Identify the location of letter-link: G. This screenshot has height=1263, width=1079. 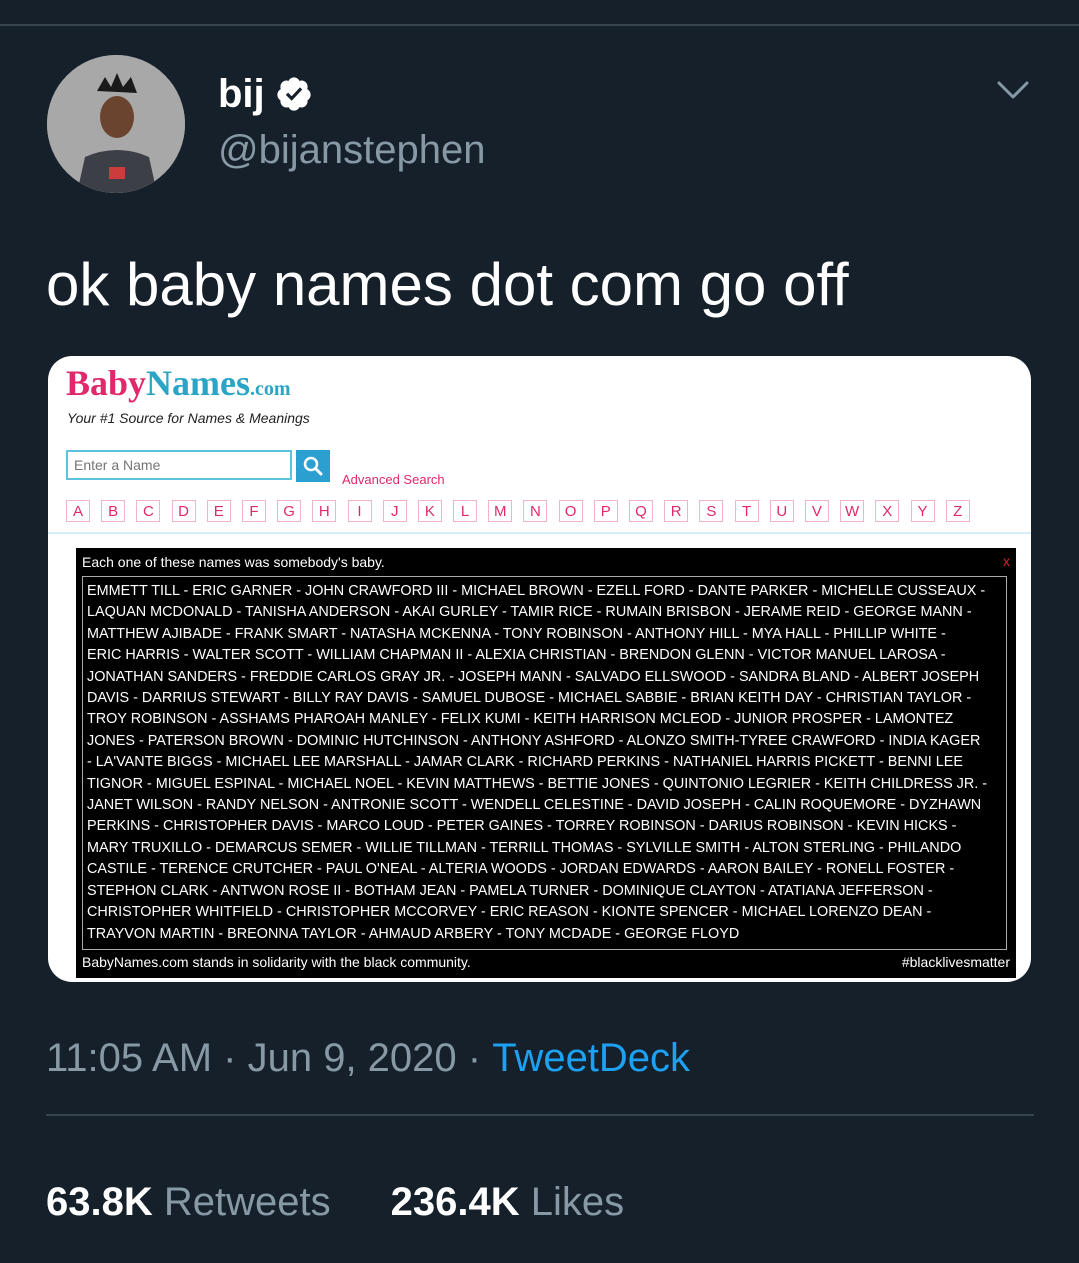
(289, 511).